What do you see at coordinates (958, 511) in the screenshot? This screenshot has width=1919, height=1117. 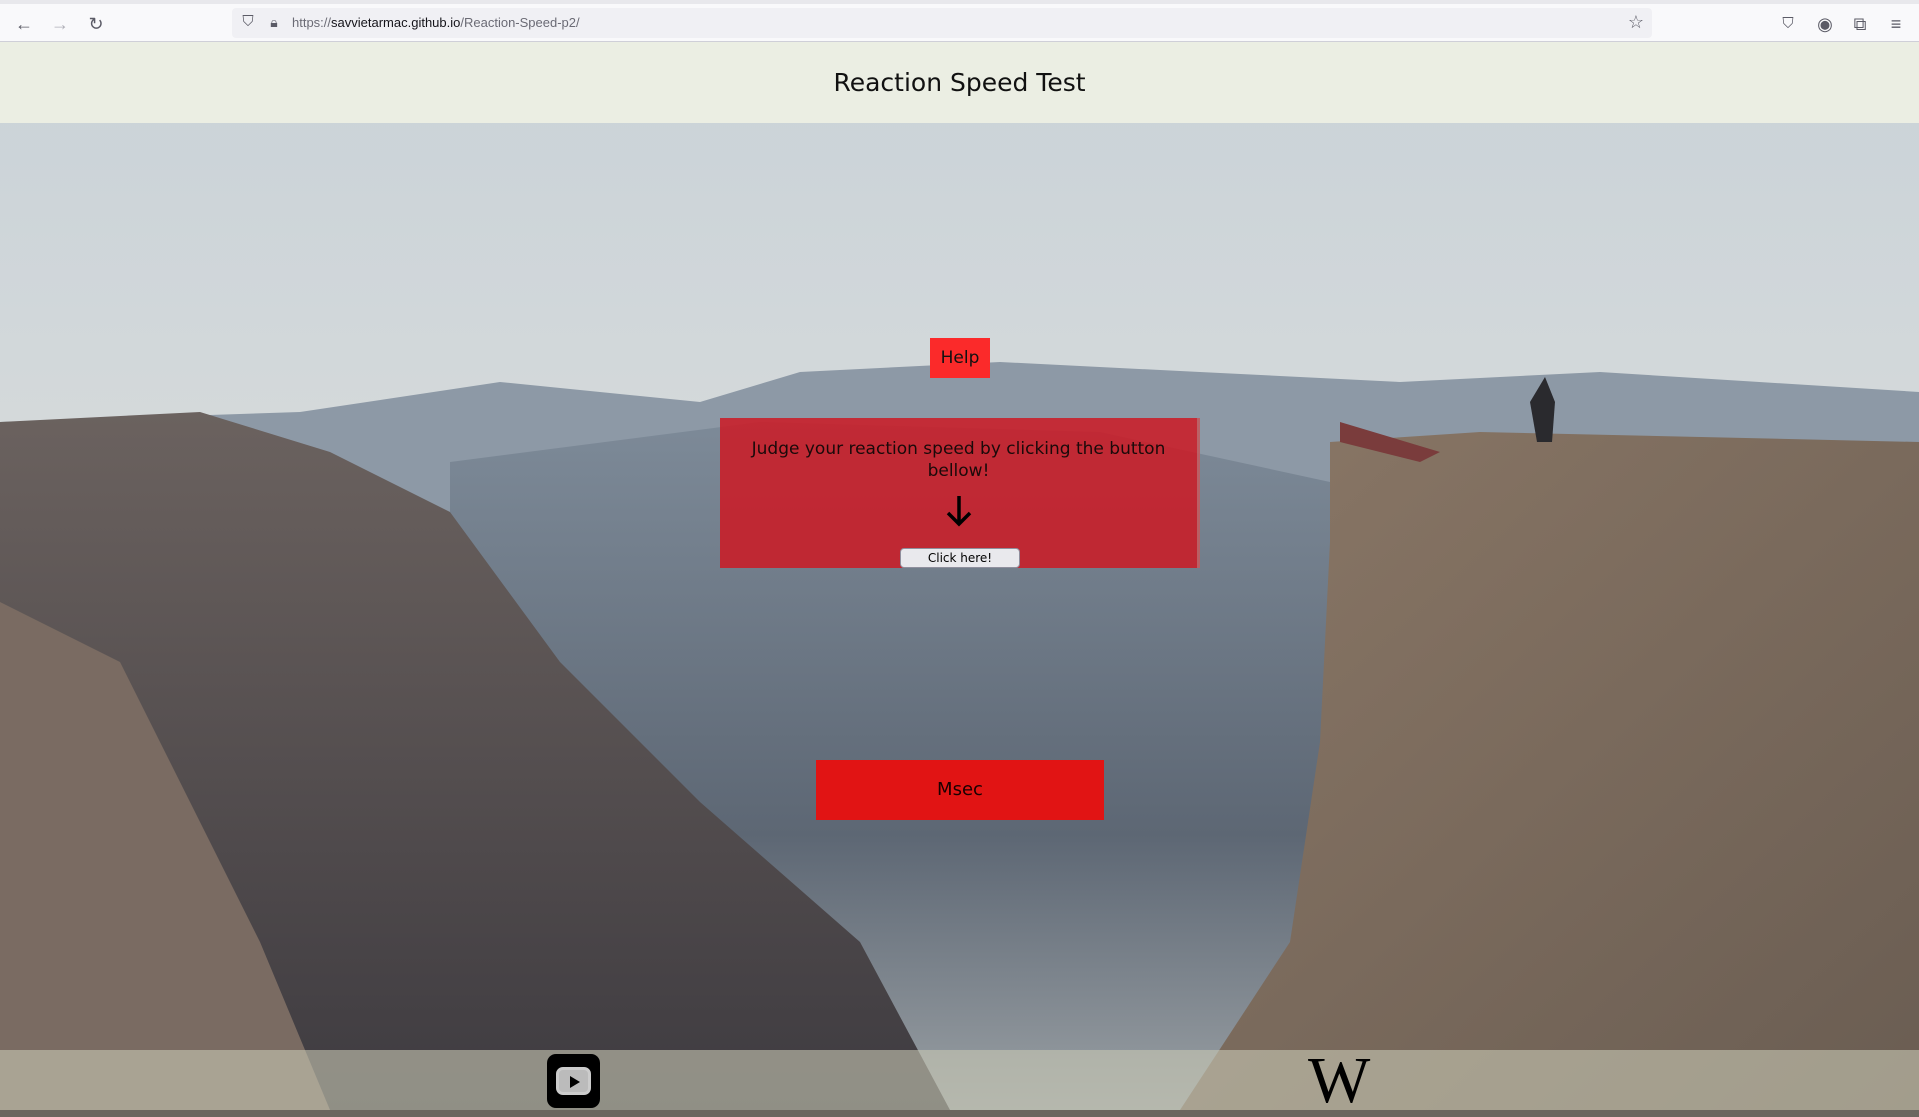 I see `arrow-down-icon` at bounding box center [958, 511].